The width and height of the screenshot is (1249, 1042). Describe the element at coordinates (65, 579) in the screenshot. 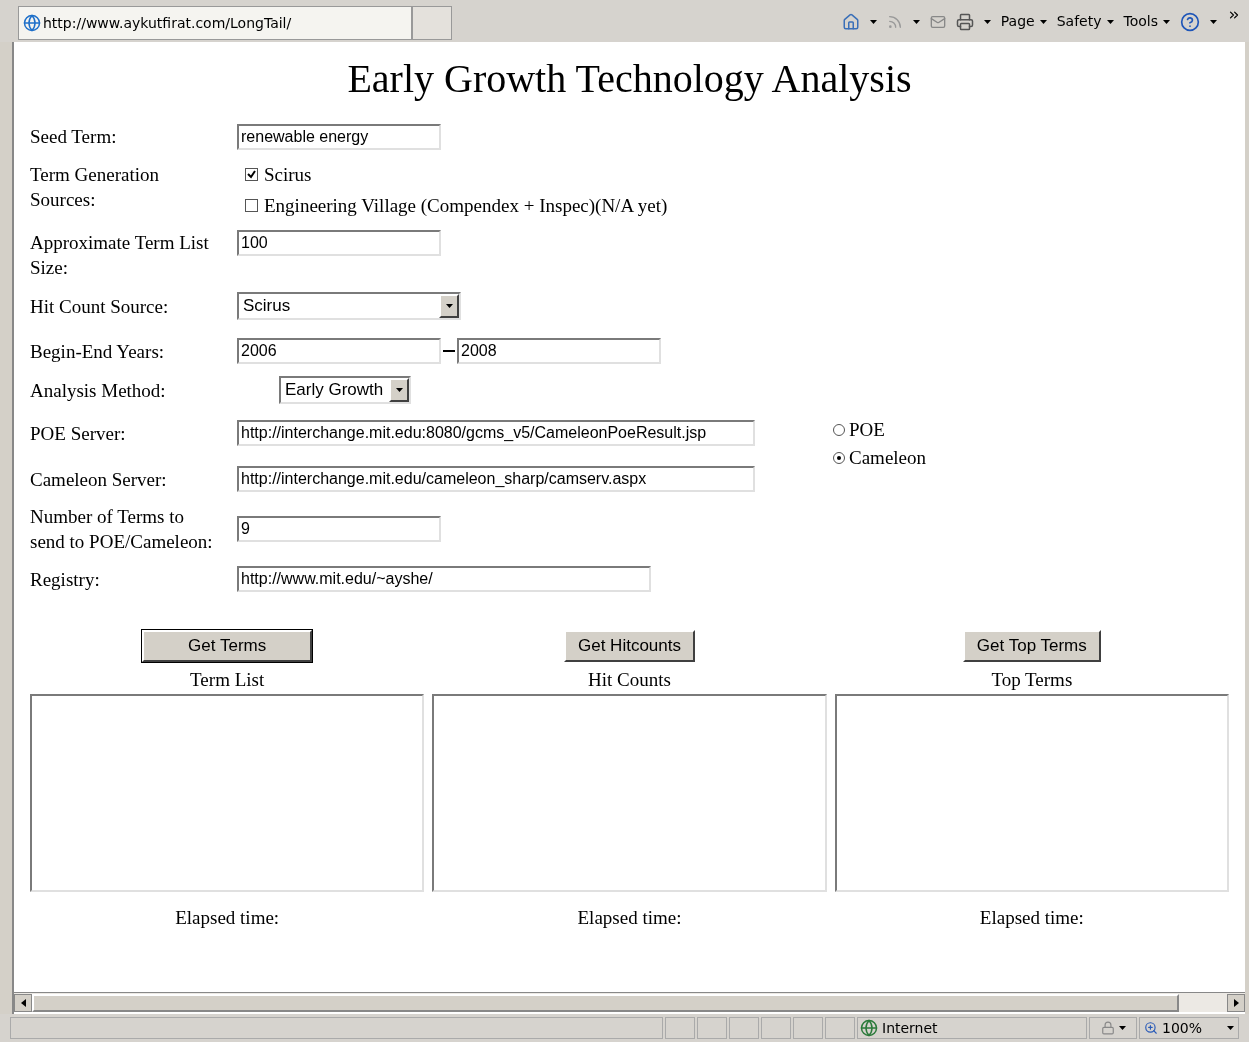

I see `field-label: Registry:` at that location.